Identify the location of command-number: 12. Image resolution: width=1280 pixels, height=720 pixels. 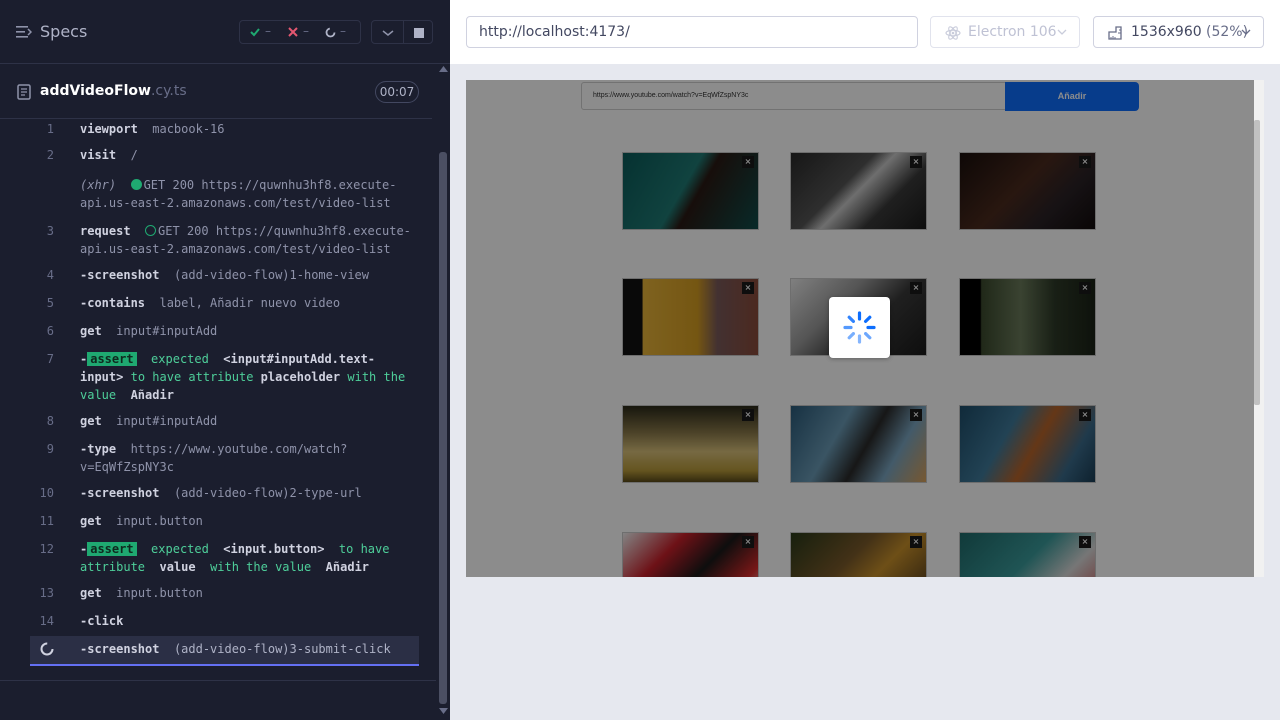
(46, 549).